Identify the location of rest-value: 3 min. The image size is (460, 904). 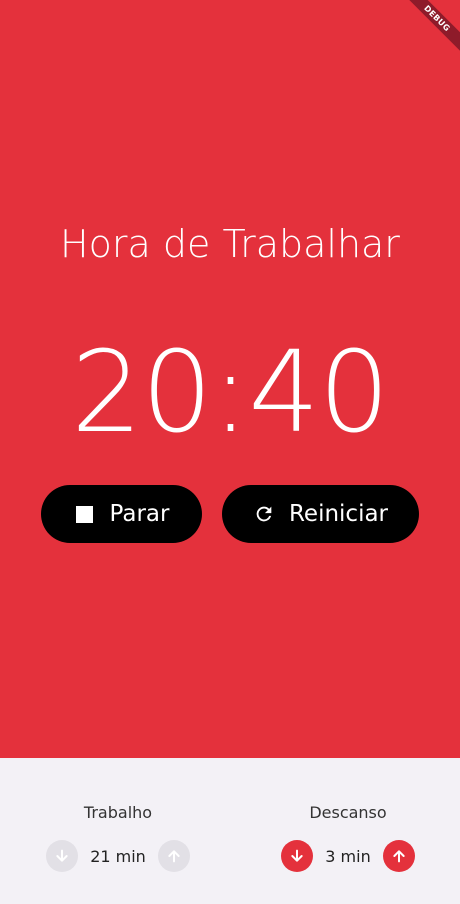
(348, 856).